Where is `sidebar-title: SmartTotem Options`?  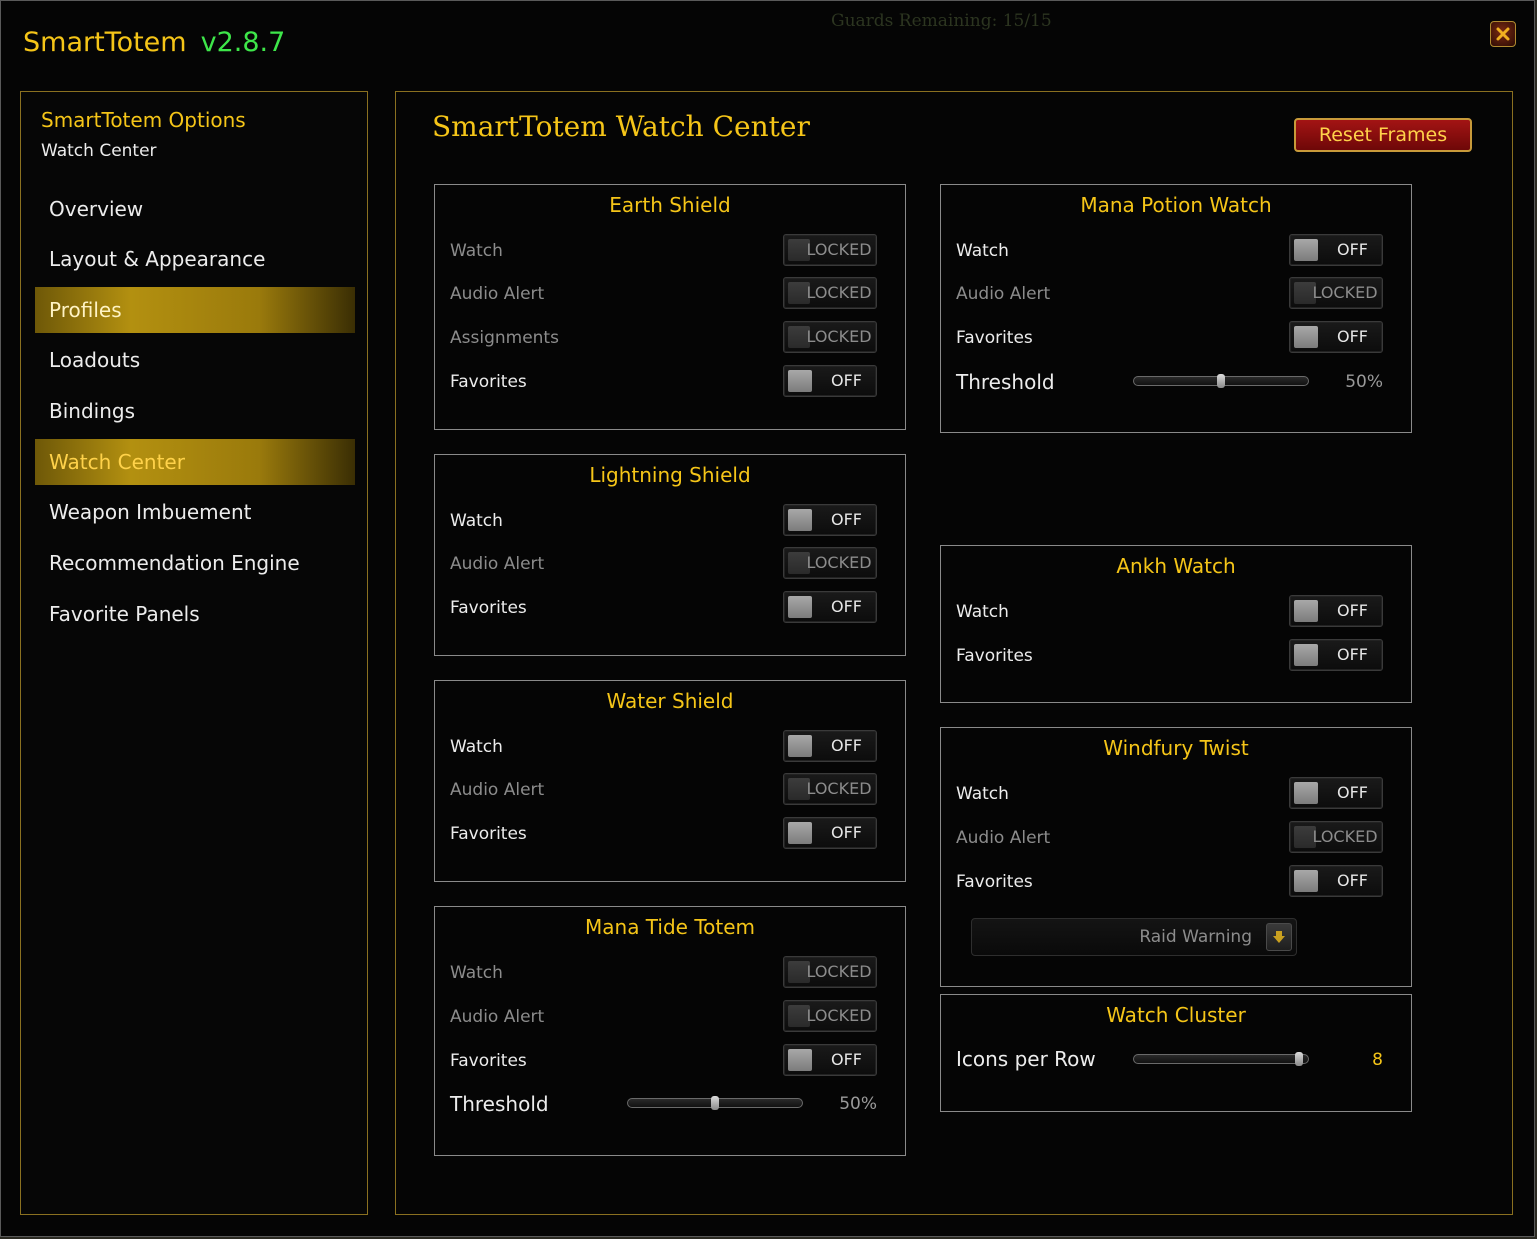 sidebar-title: SmartTotem Options is located at coordinates (143, 120).